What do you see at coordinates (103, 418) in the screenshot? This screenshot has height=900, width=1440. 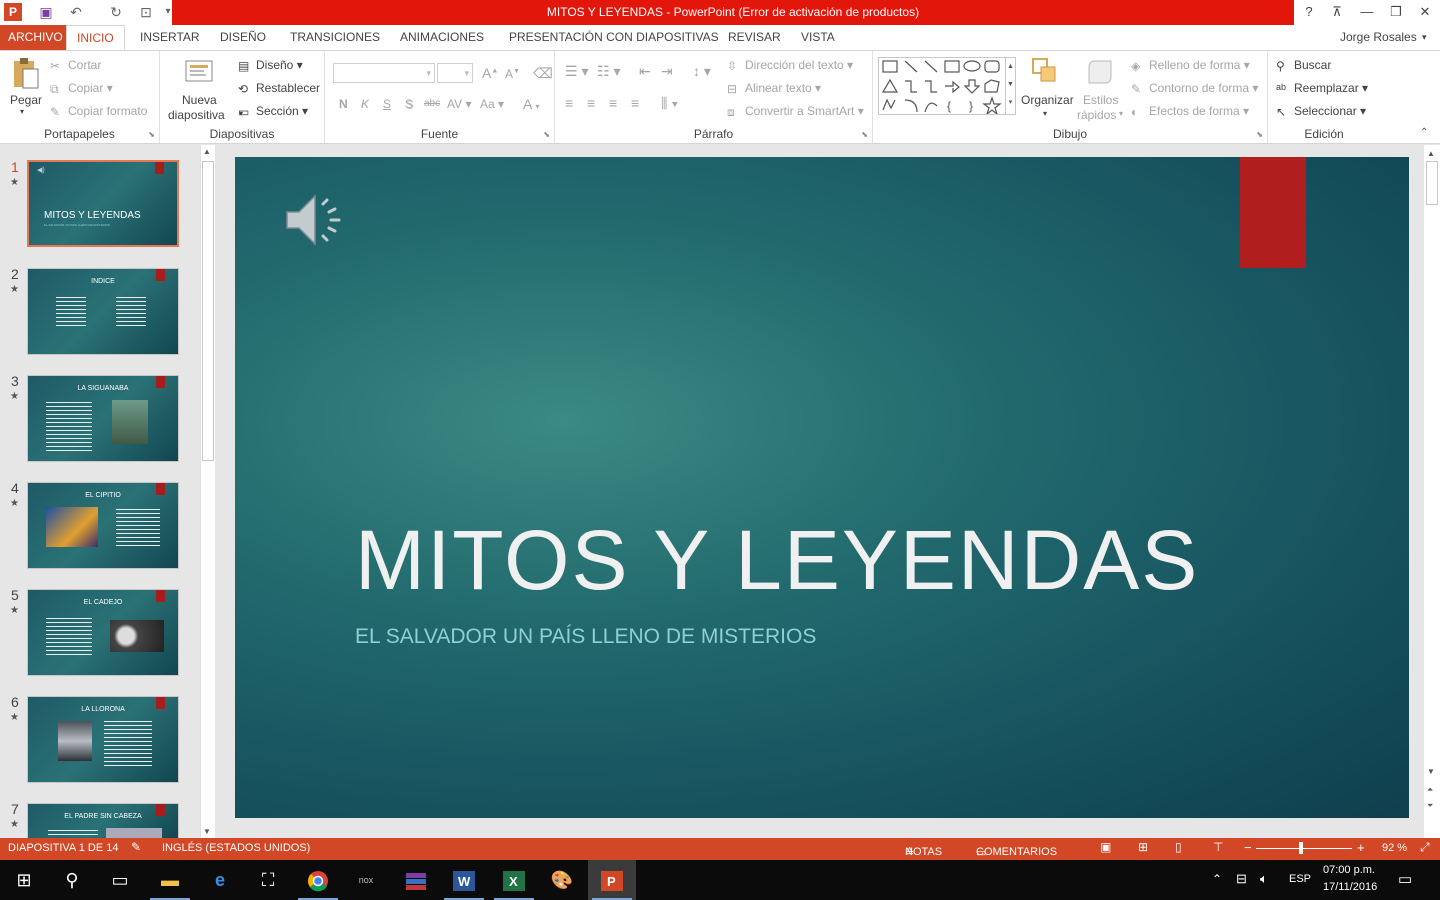 I see `slide-thumbnail-3: LA SIGUANABA` at bounding box center [103, 418].